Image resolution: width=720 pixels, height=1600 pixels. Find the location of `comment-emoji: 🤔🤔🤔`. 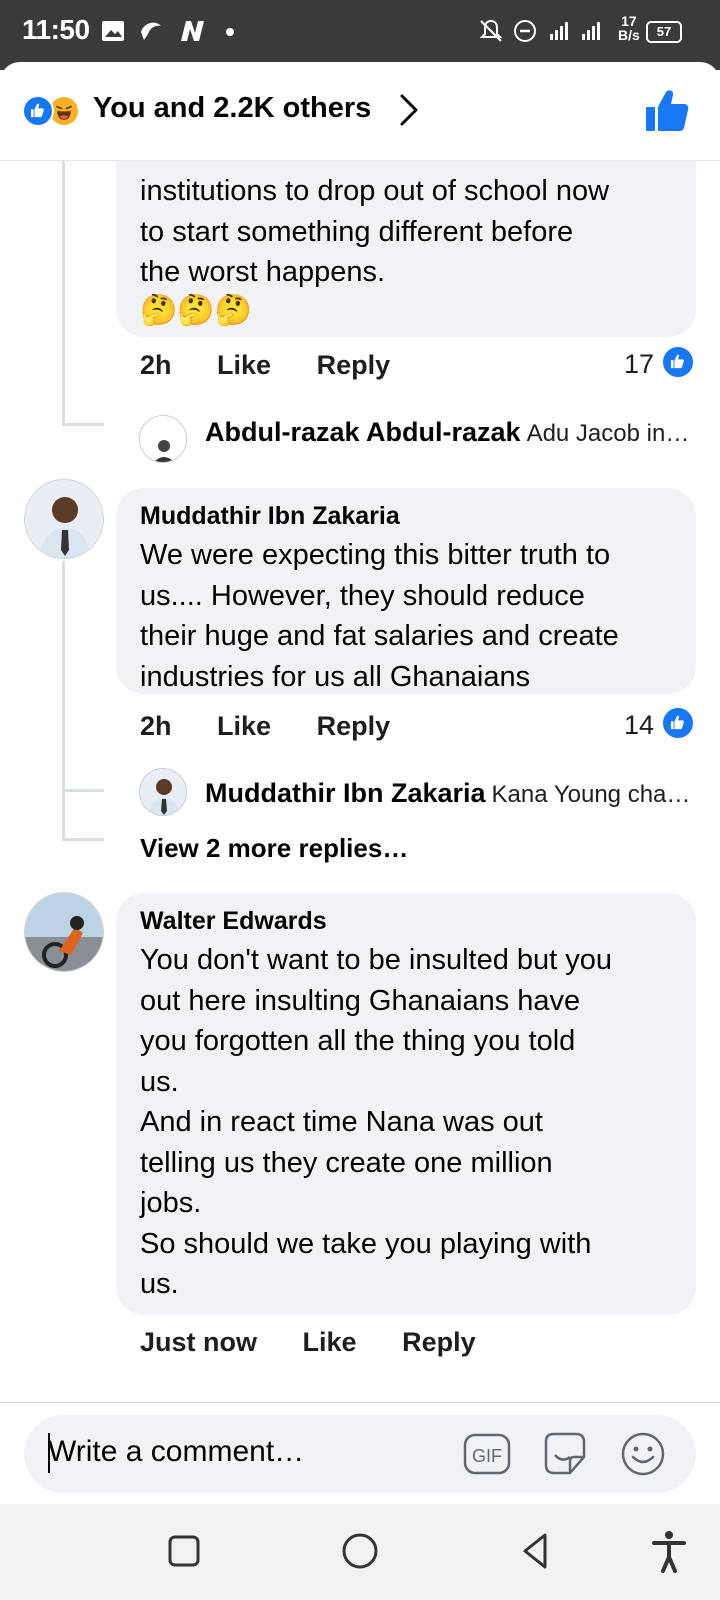

comment-emoji: 🤔🤔🤔 is located at coordinates (196, 310).